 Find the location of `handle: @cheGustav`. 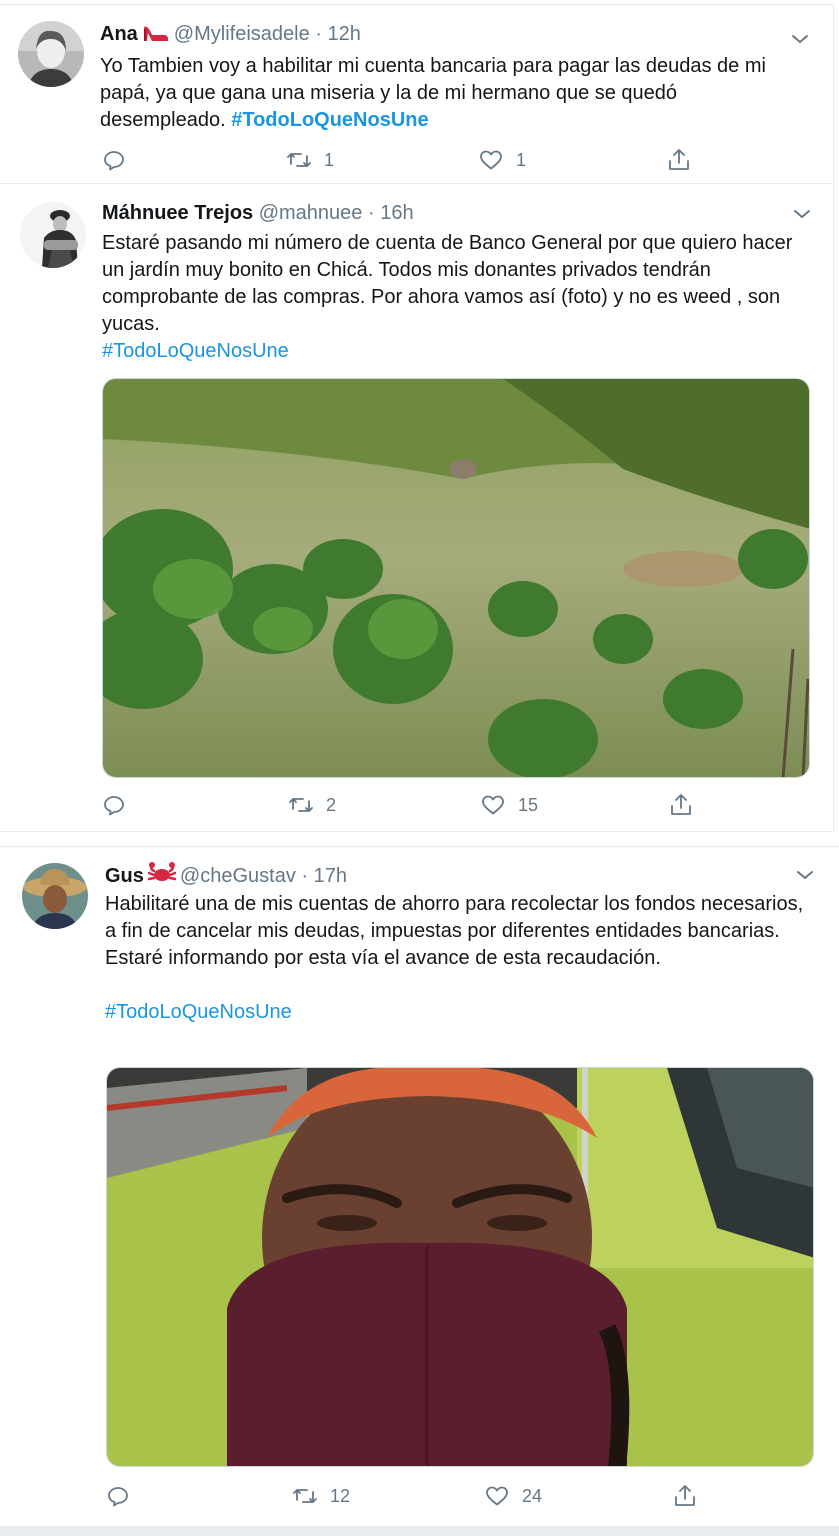

handle: @cheGustav is located at coordinates (238, 876).